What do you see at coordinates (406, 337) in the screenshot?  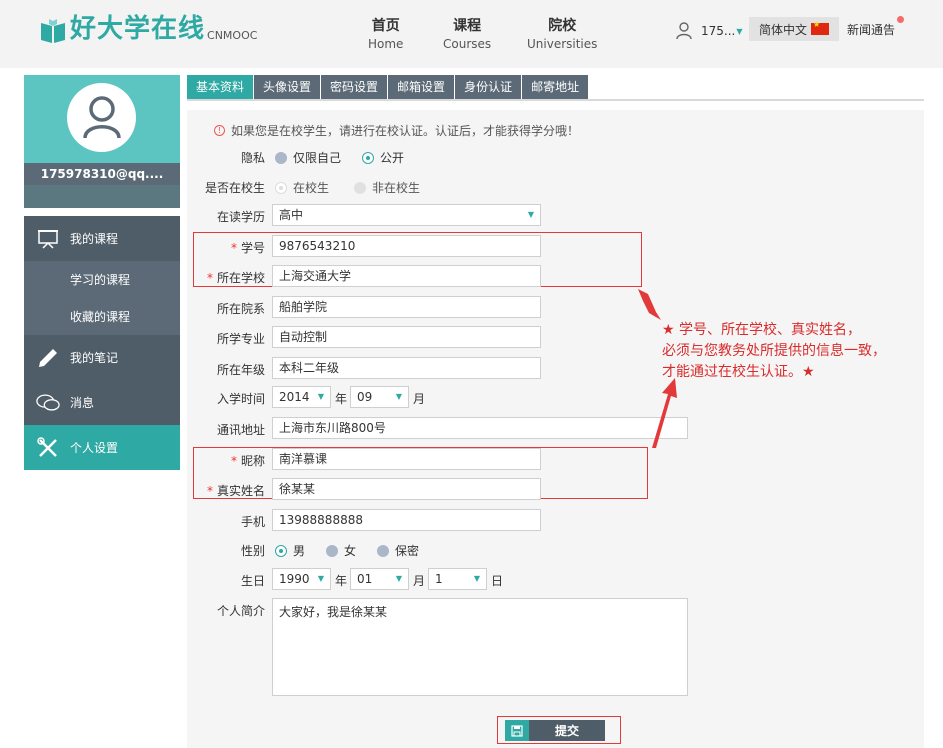 I see `major-input: 自动控制` at bounding box center [406, 337].